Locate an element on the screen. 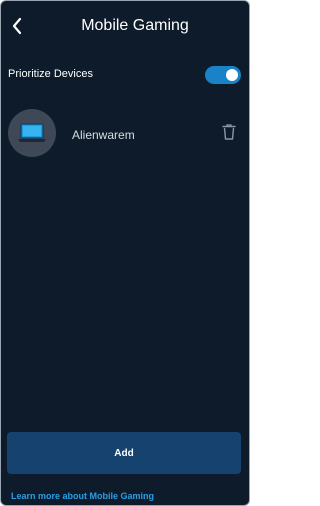 Image resolution: width=320 pixels, height=506 pixels. trash-icon is located at coordinates (229, 132).